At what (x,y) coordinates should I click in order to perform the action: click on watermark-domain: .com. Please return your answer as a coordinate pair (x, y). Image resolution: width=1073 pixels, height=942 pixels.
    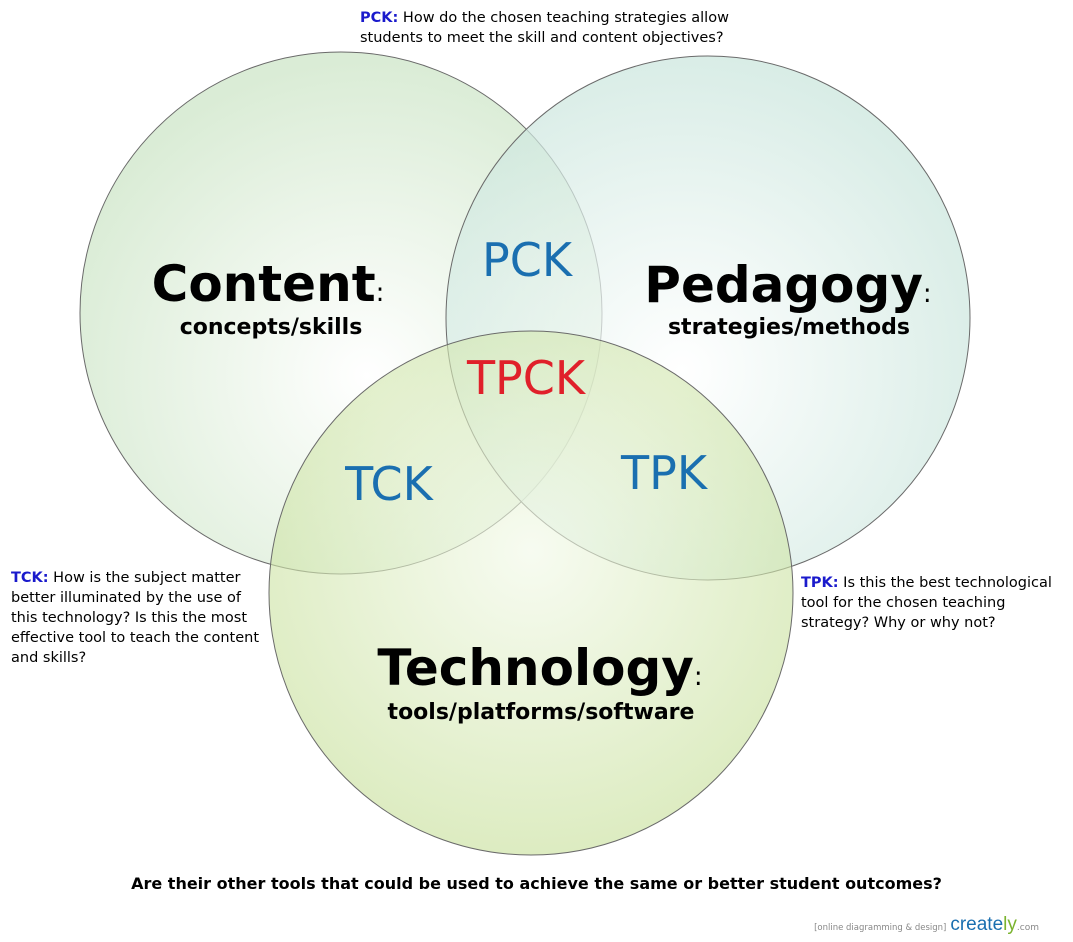
    Looking at the image, I should click on (1027, 928).